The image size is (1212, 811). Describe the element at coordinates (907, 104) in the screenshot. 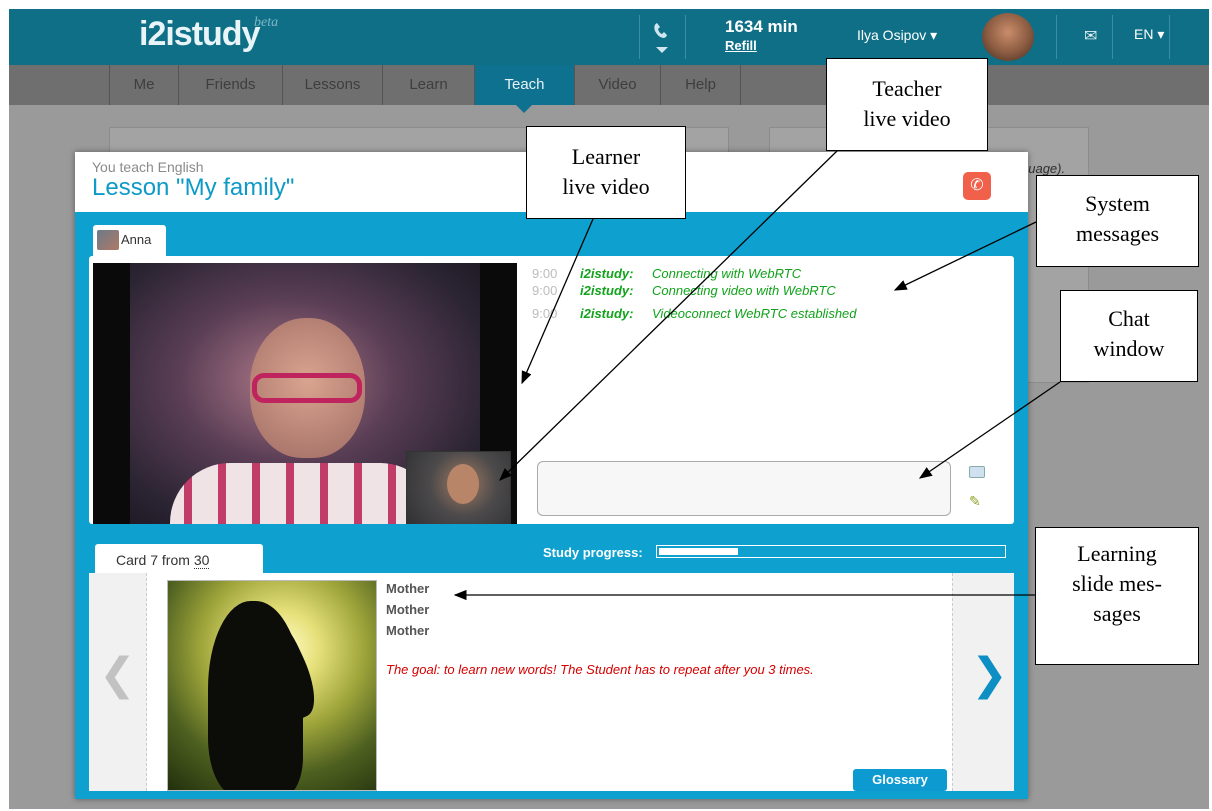

I see `callout-teacher-video: Teacher live video` at that location.